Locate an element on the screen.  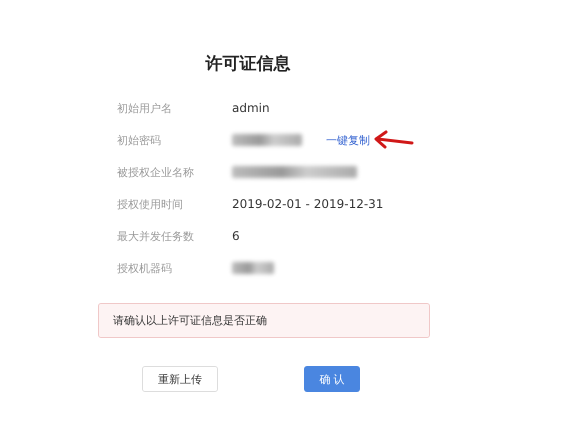
field-value: 6 is located at coordinates (236, 236).